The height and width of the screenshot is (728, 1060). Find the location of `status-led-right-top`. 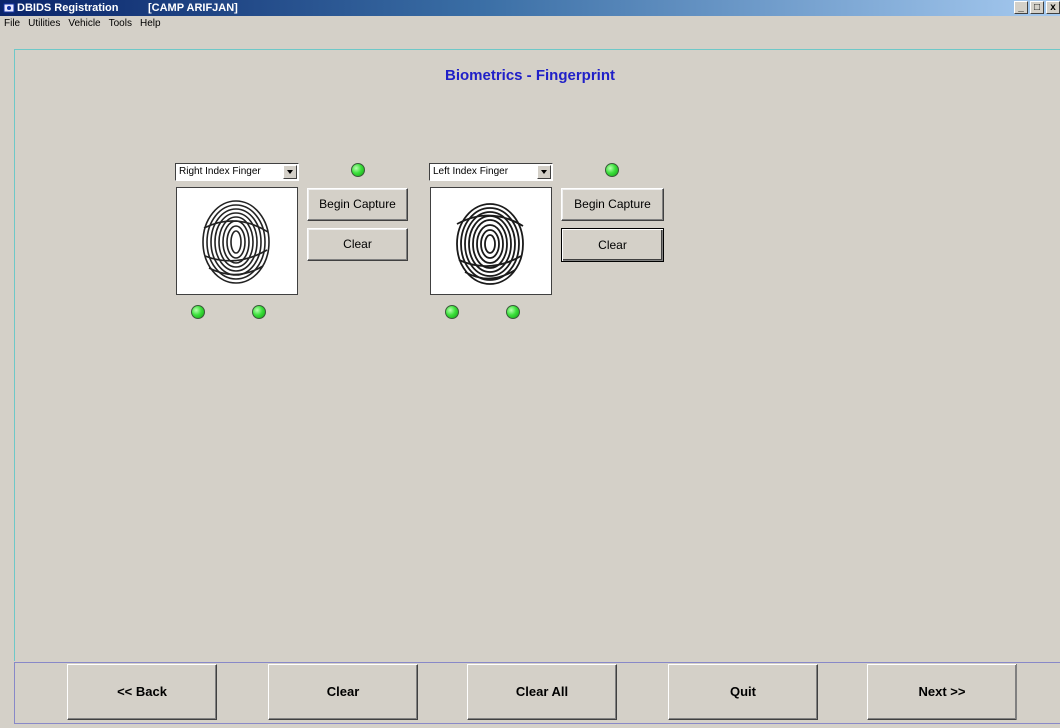

status-led-right-top is located at coordinates (358, 170).